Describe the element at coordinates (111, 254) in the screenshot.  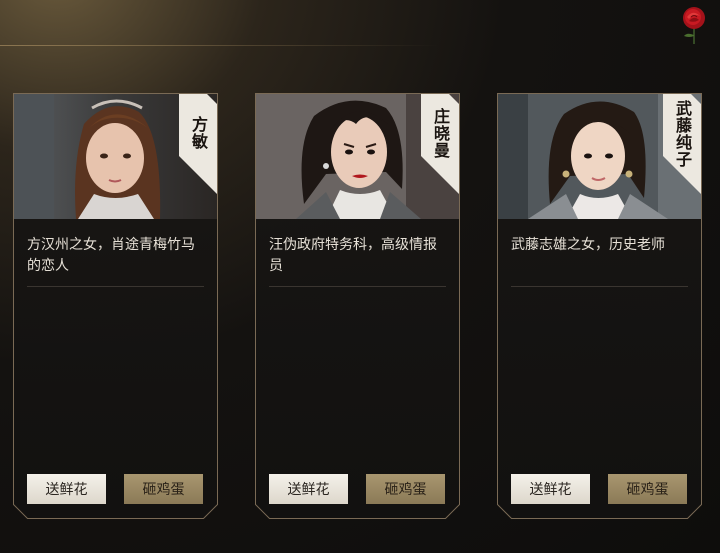
I see `character-description: 方汉州之女，肖途青梅竹马的恋人` at that location.